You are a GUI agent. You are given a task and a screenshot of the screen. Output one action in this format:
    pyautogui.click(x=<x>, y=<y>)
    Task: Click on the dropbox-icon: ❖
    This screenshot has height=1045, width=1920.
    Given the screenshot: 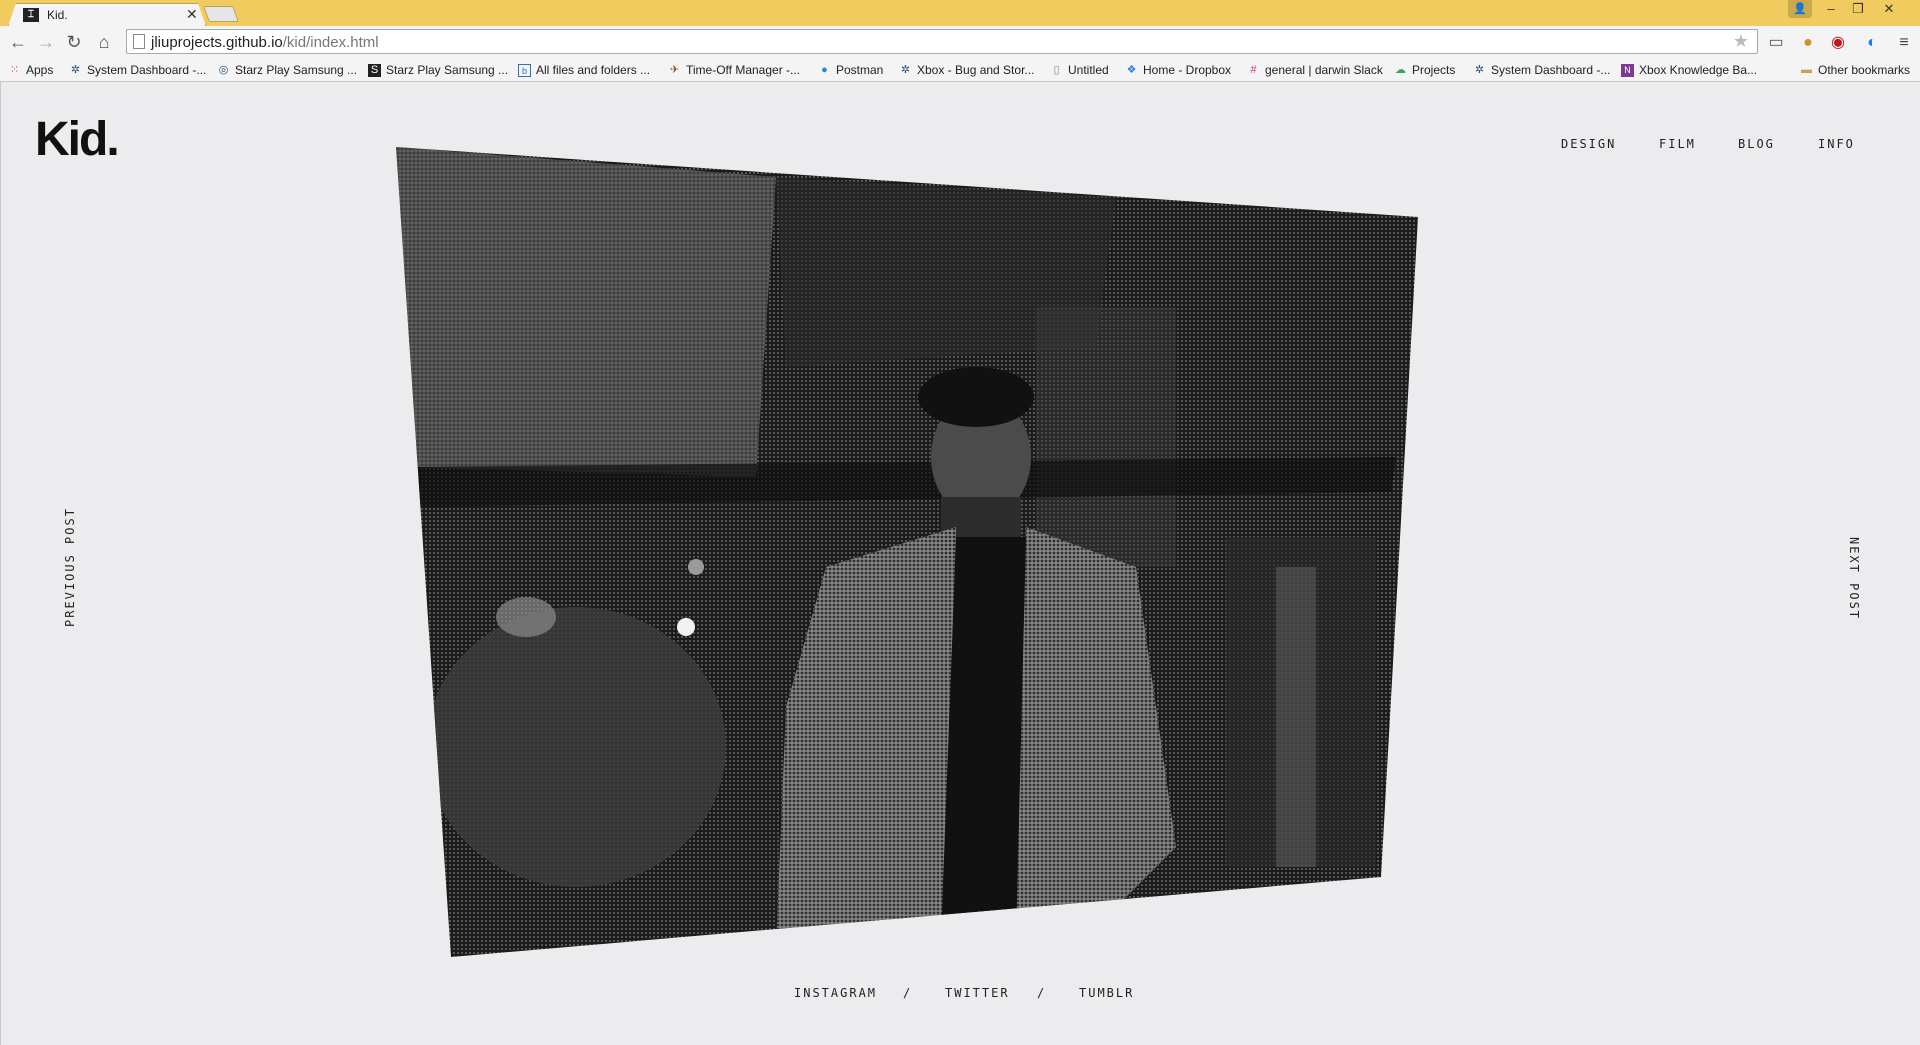 What is the action you would take?
    pyautogui.click(x=1131, y=69)
    